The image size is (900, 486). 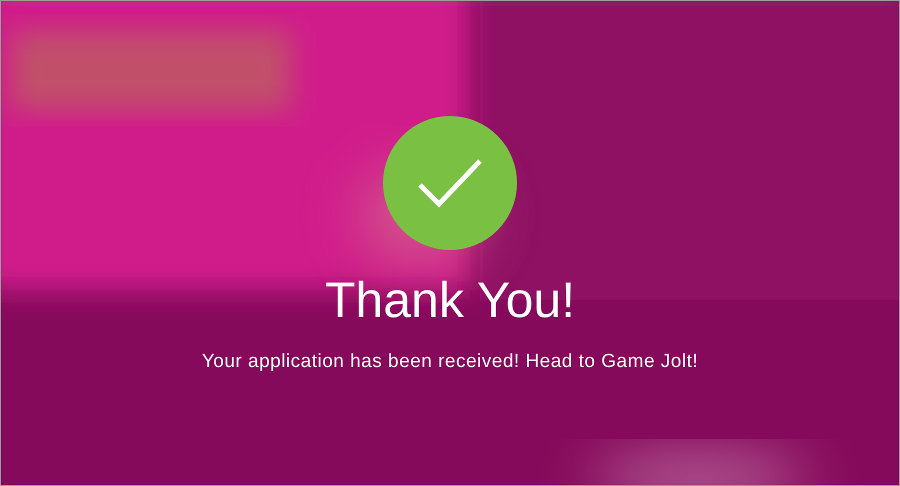 I want to click on confirmation-message: Your application has been received! Head to Game Jolt!, so click(x=450, y=362).